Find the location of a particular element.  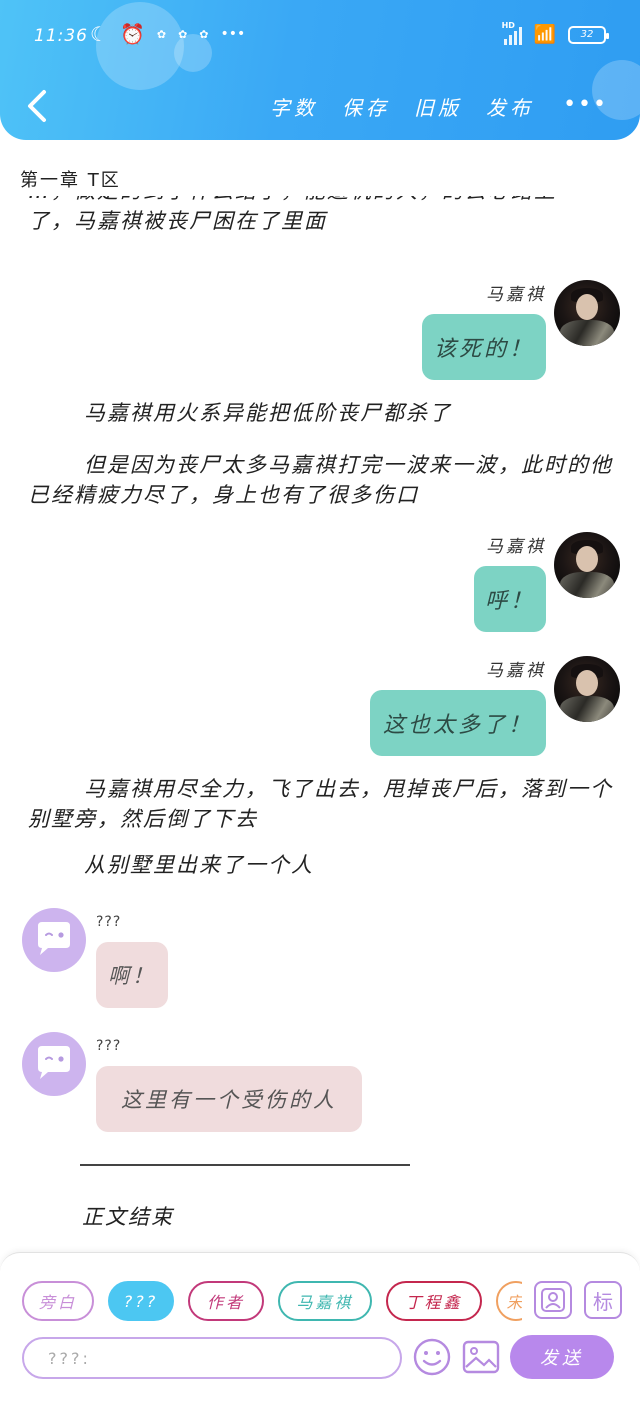

more-notifications-icon: ••• is located at coordinates (233, 34).